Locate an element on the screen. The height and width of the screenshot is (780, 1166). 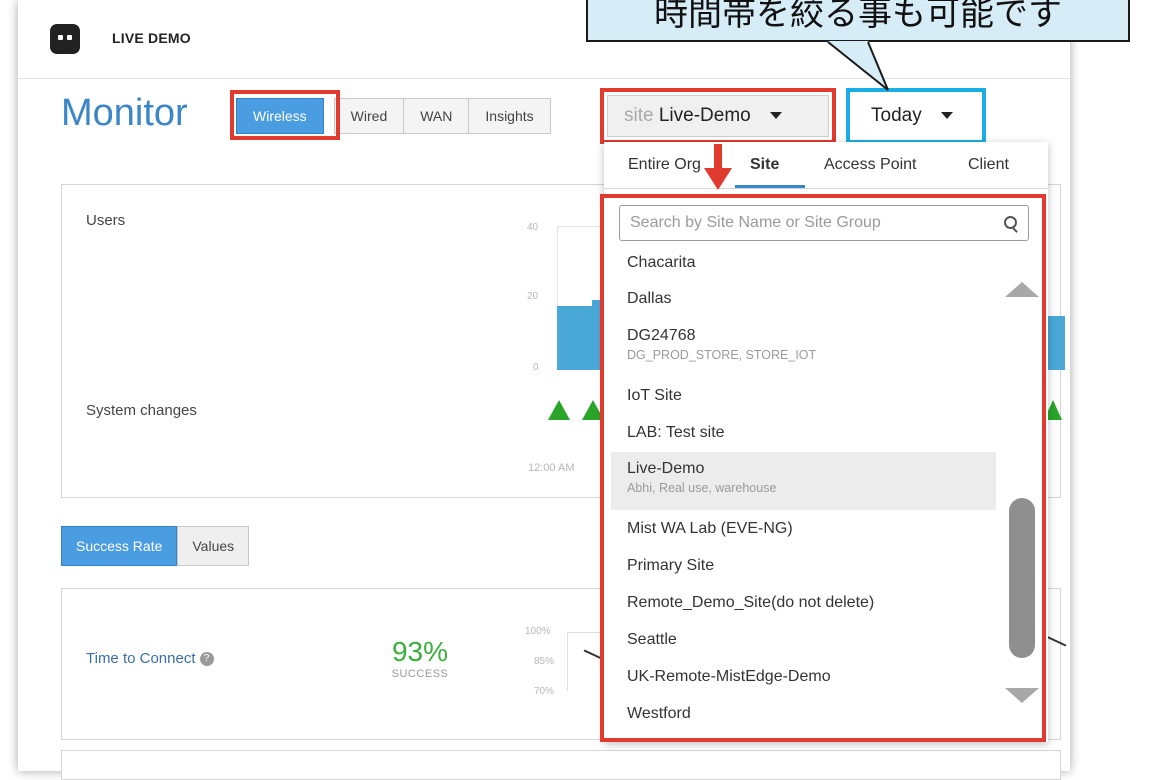
system-change-marker is located at coordinates (559, 410).